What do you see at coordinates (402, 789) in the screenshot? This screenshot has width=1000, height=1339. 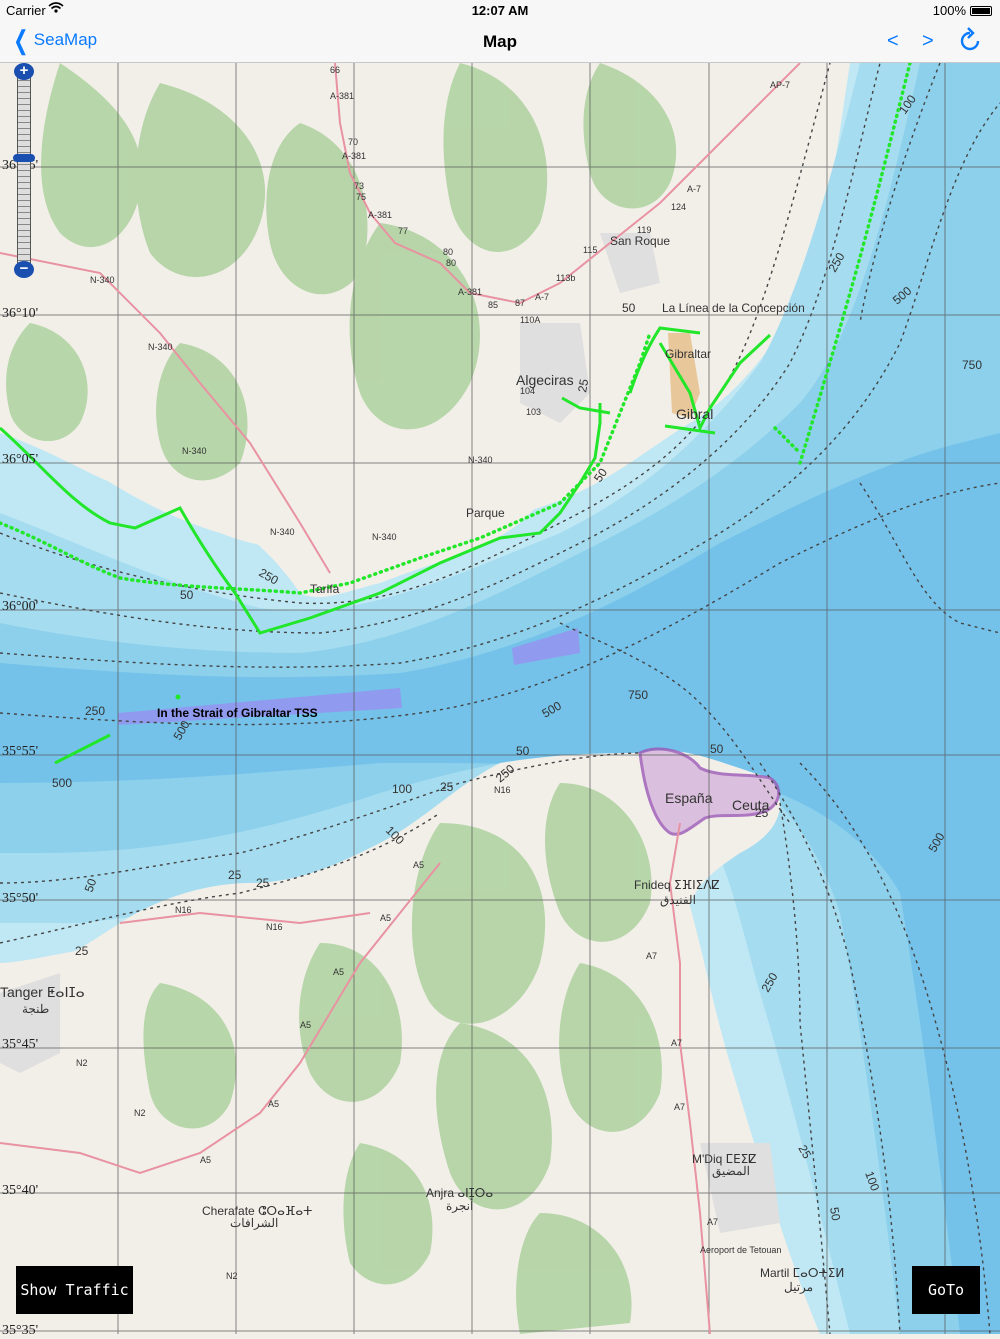 I see `depth-label: 100` at bounding box center [402, 789].